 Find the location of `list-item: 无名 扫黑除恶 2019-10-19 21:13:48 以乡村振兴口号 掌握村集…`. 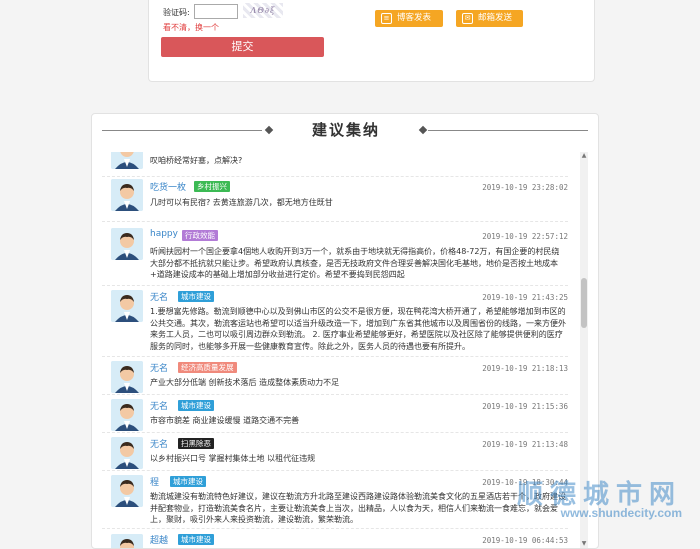

list-item: 无名 扫黑除恶 2019-10-19 21:13:48 以乡村振兴口号 掌握村集… is located at coordinates (335, 452).